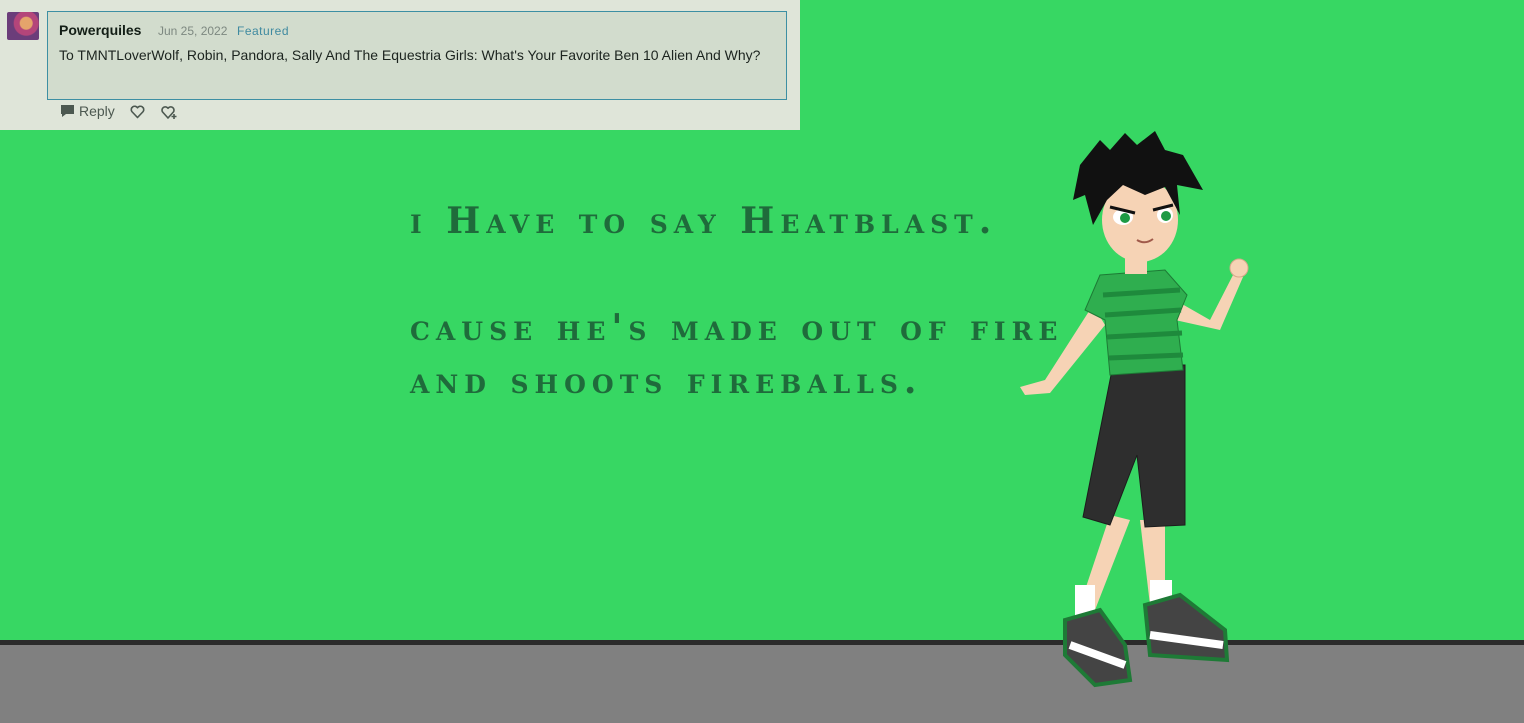 The image size is (1524, 723). I want to click on answer-line-2: cause he's made out of fire, so click(737, 328).